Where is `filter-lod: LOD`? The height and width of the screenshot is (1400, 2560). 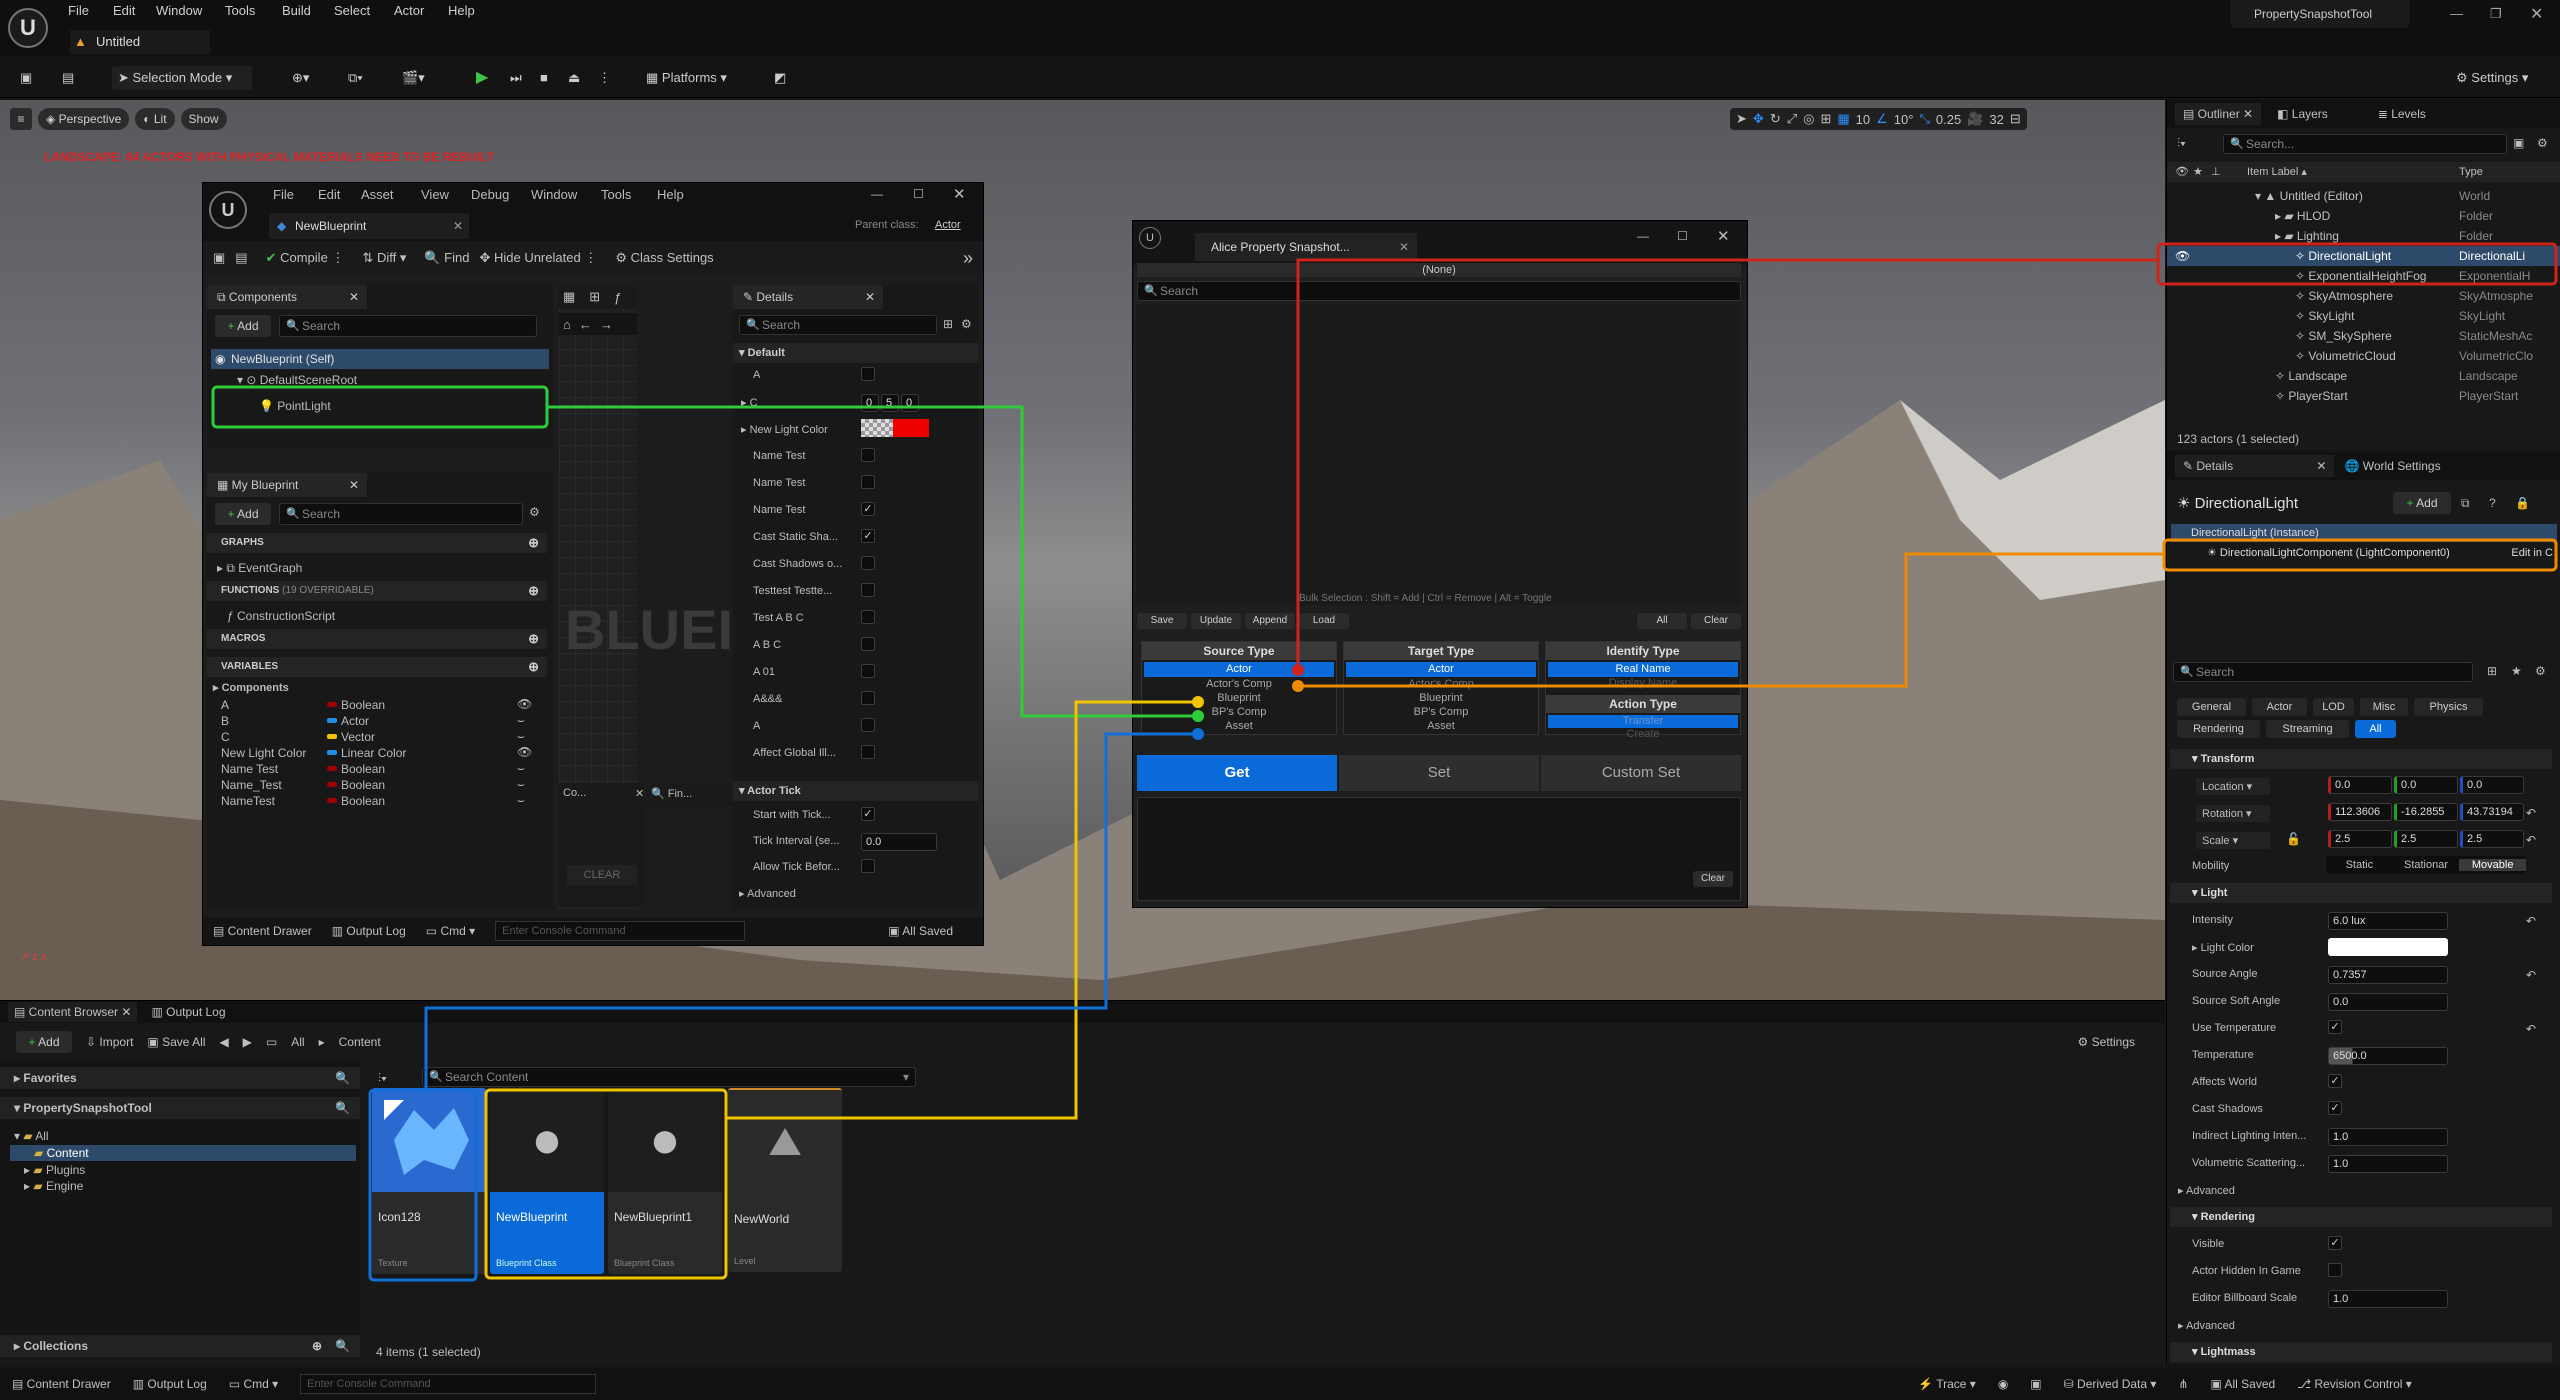 filter-lod: LOD is located at coordinates (2333, 707).